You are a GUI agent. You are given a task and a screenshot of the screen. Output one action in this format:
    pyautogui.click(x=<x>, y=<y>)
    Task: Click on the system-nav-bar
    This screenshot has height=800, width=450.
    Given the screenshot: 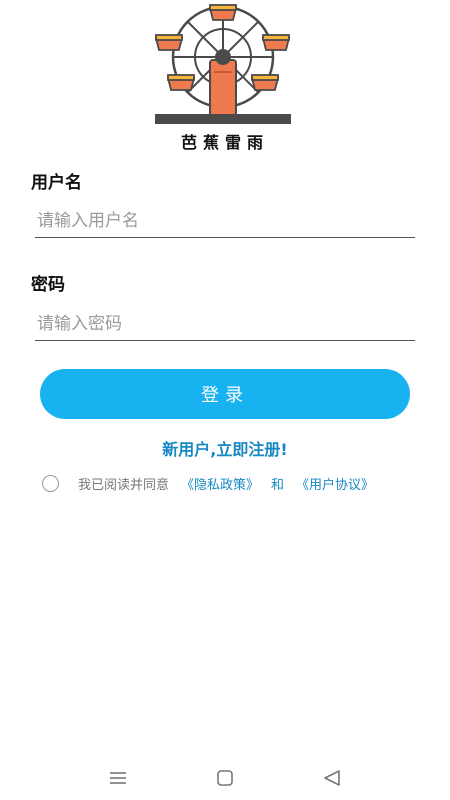 What is the action you would take?
    pyautogui.click(x=225, y=780)
    